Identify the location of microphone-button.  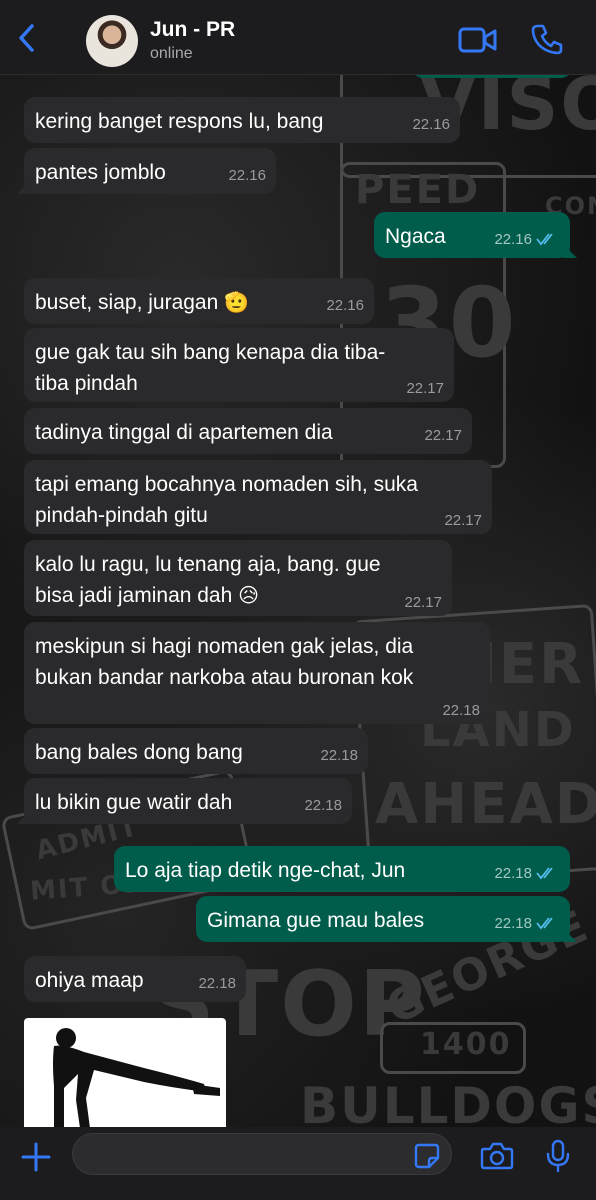
(558, 1156).